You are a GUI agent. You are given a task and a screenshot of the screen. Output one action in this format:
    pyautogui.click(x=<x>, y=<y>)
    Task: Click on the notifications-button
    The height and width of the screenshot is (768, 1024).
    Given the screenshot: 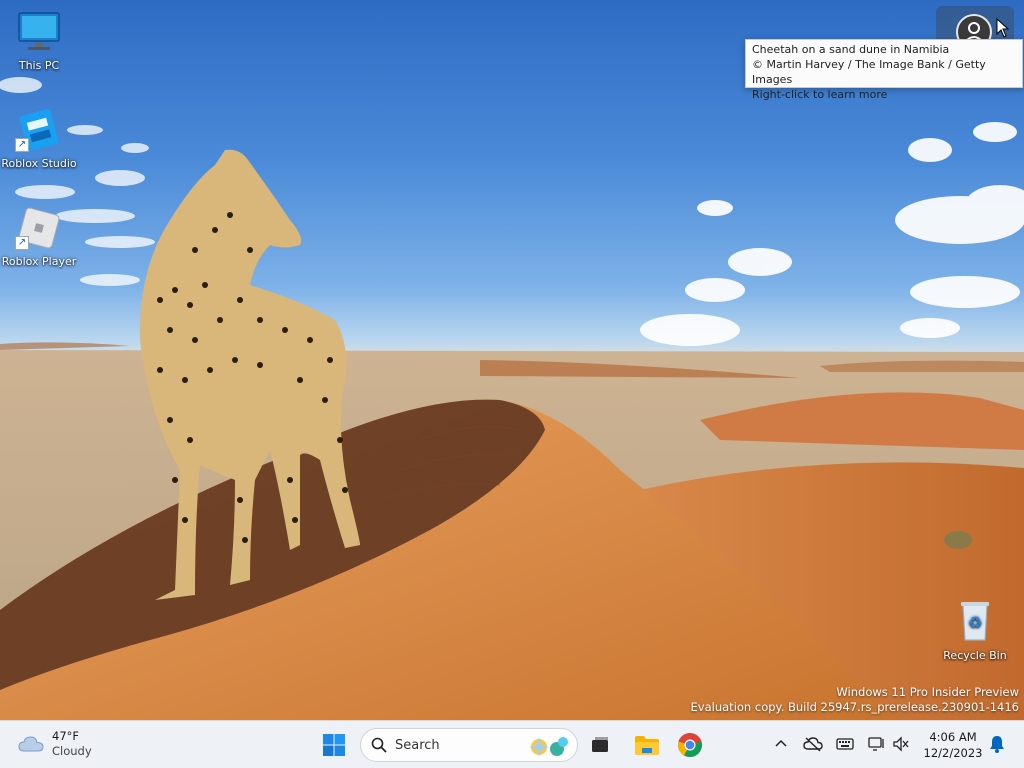 What is the action you would take?
    pyautogui.click(x=997, y=744)
    